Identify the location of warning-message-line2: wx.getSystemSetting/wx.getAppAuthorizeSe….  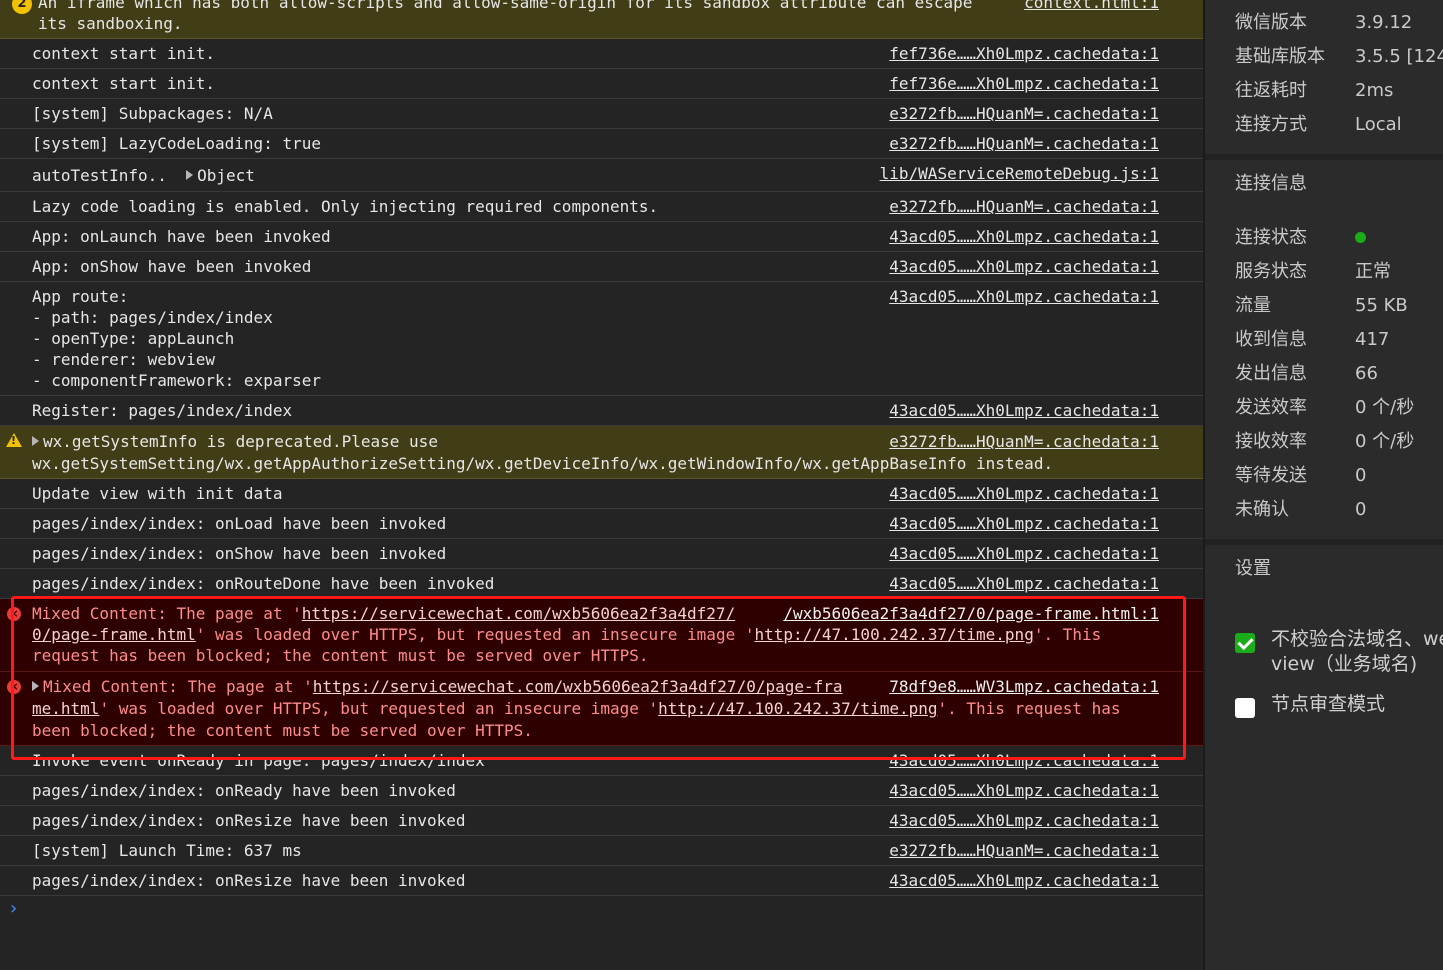
(543, 463).